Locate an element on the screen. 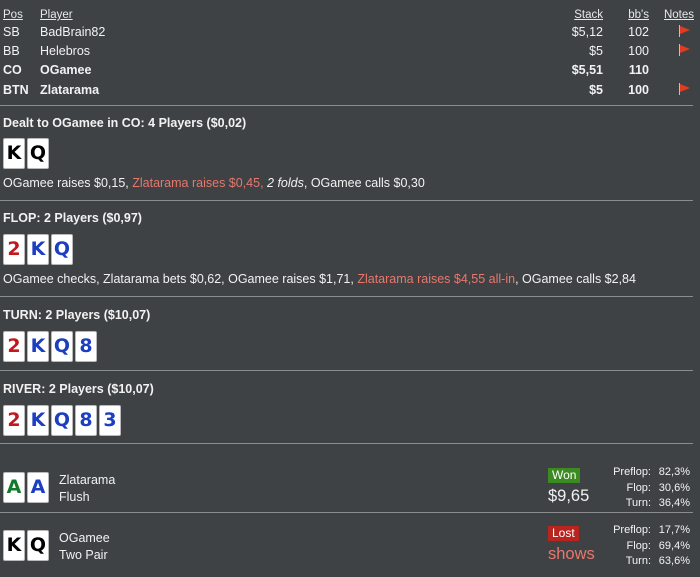 The height and width of the screenshot is (577, 700). flop-board: 2KQ is located at coordinates (39, 249).